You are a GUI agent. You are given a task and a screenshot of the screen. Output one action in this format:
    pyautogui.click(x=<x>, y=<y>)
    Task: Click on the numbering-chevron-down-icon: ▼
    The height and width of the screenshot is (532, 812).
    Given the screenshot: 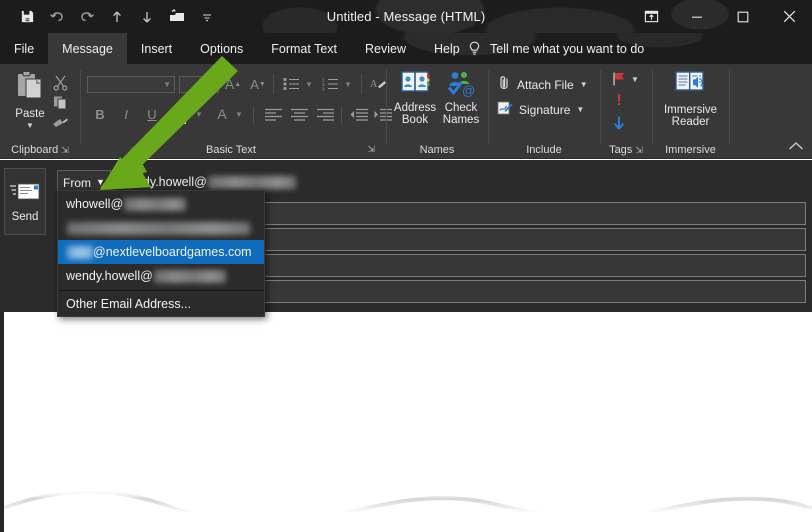 What is the action you would take?
    pyautogui.click(x=348, y=84)
    